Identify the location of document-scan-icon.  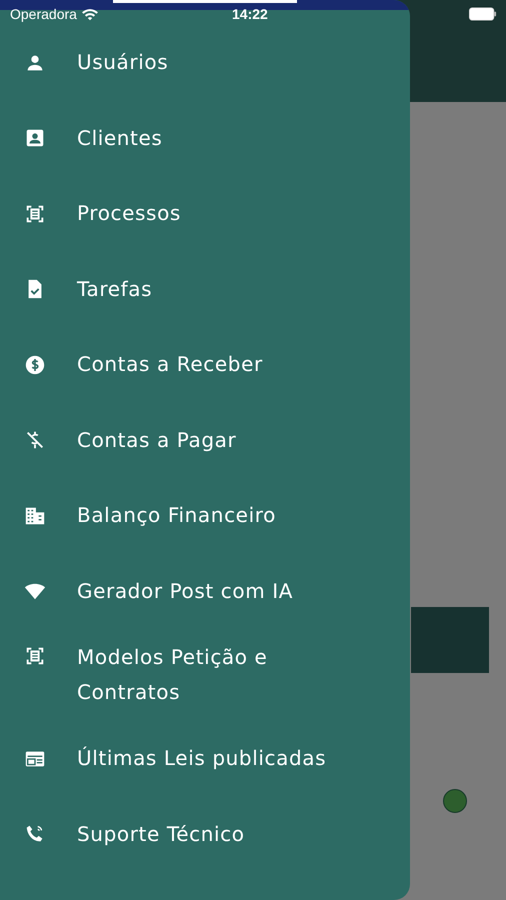
(35, 656).